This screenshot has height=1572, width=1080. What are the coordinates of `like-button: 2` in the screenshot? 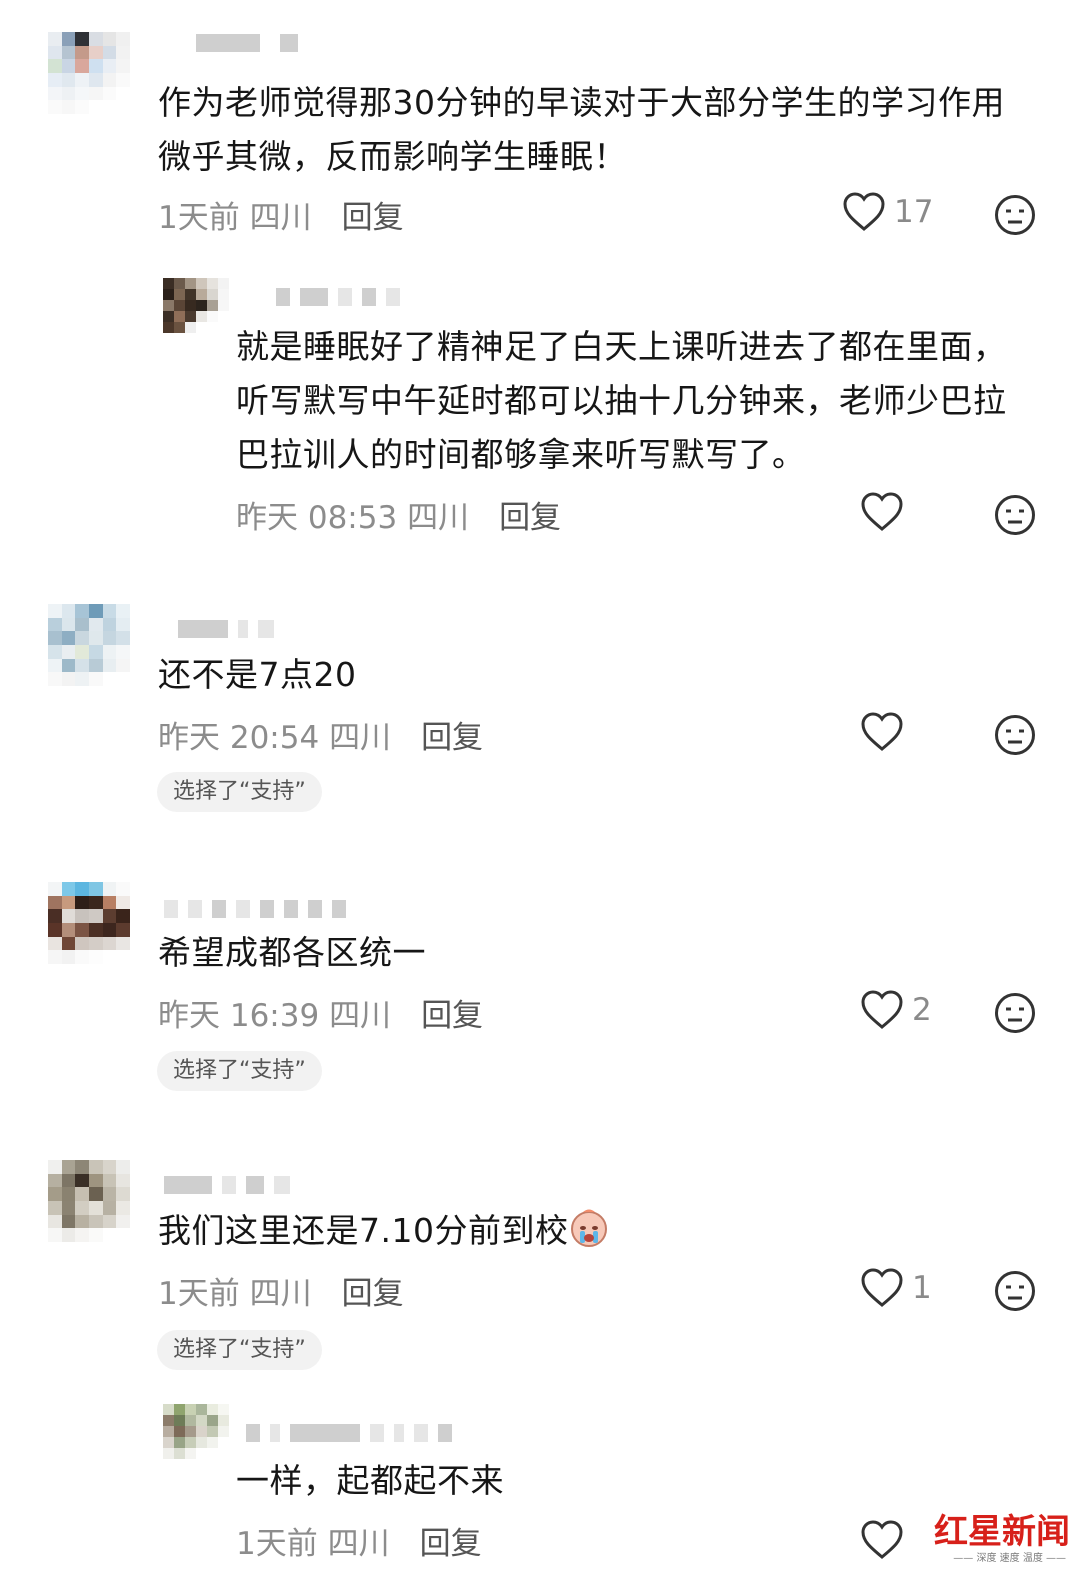 It's located at (896, 1010).